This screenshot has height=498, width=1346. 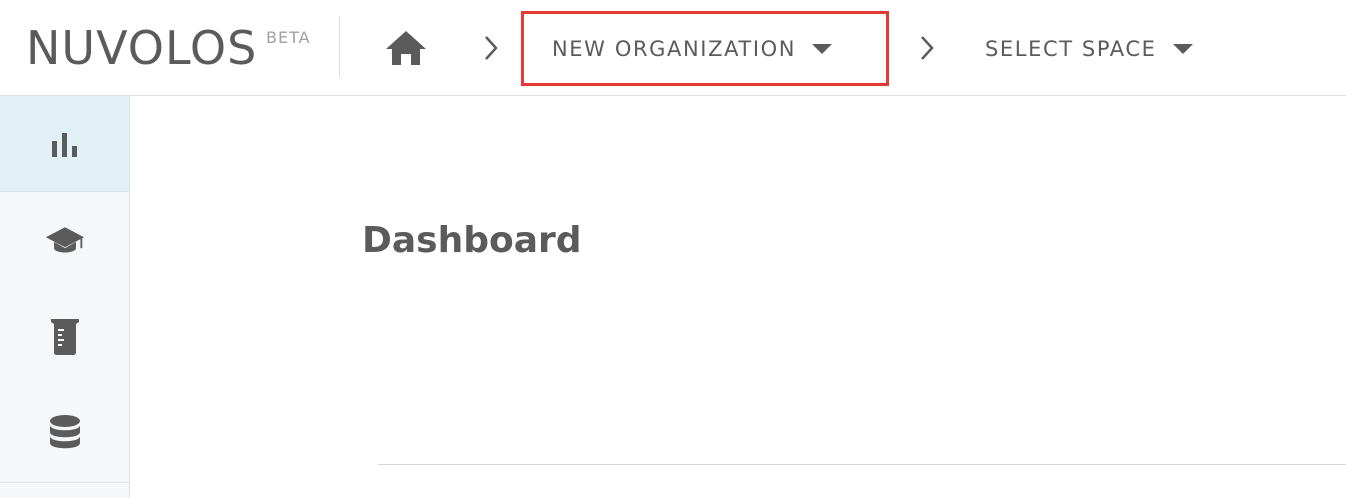 I want to click on beaker-icon, so click(x=64, y=337).